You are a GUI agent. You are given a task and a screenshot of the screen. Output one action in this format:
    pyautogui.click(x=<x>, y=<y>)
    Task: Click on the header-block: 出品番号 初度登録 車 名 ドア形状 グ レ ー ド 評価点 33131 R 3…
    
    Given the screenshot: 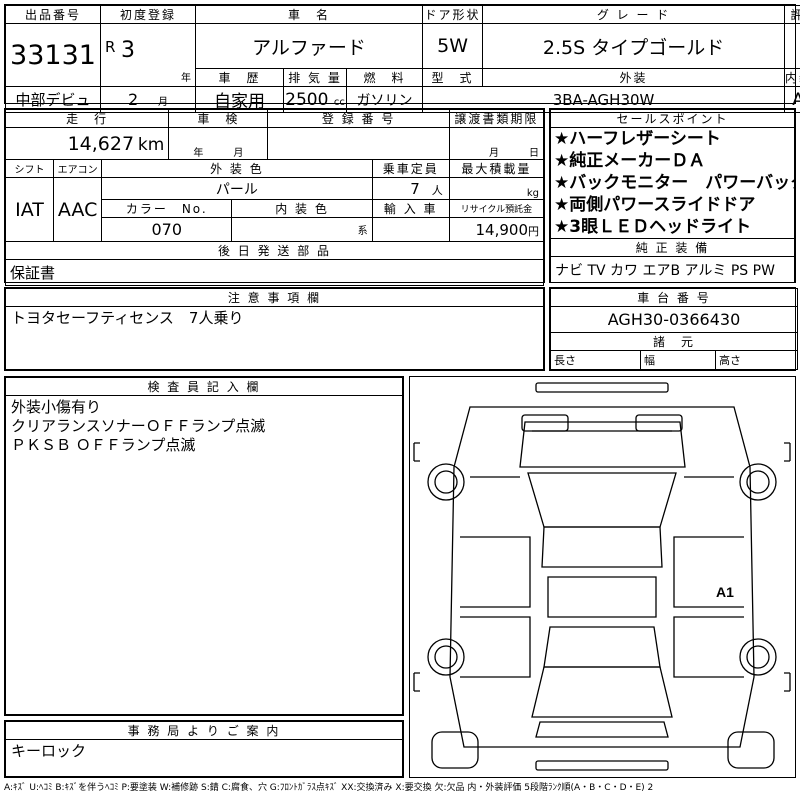 What is the action you would take?
    pyautogui.click(x=402, y=58)
    